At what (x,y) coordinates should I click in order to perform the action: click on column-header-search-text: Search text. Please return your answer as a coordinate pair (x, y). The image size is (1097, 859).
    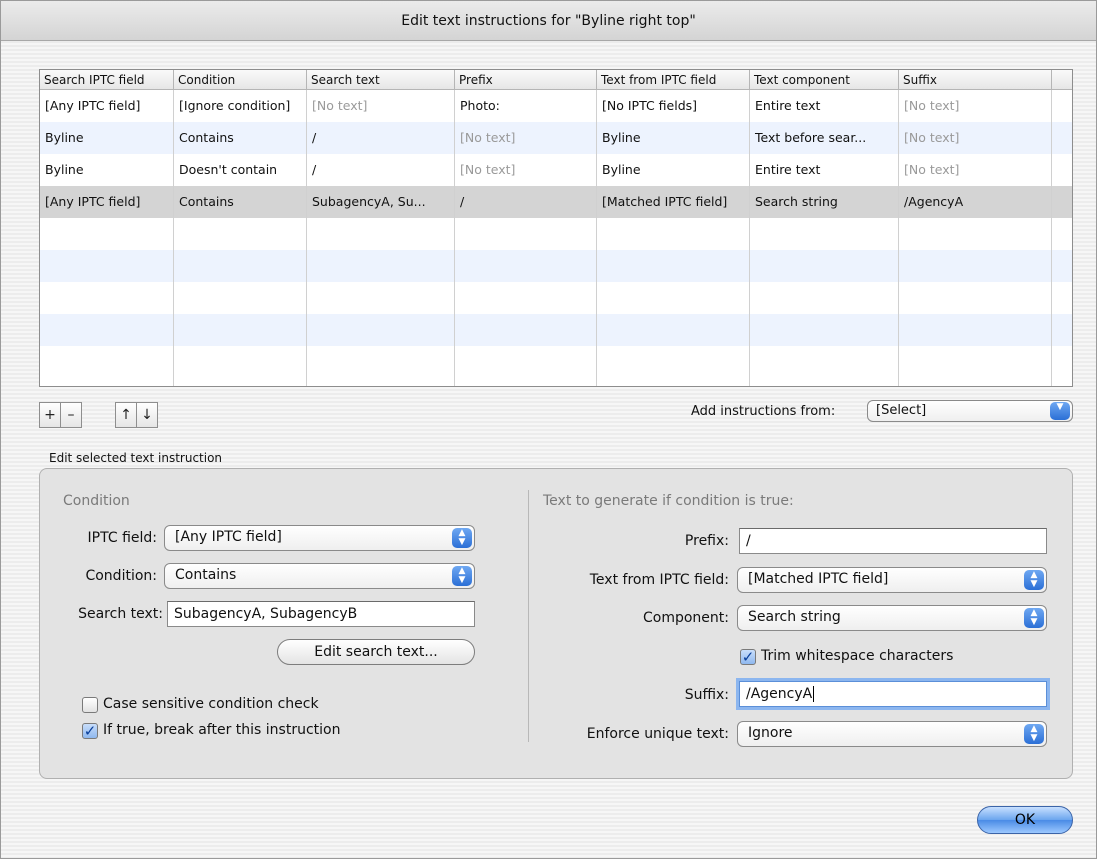
    Looking at the image, I should click on (381, 80).